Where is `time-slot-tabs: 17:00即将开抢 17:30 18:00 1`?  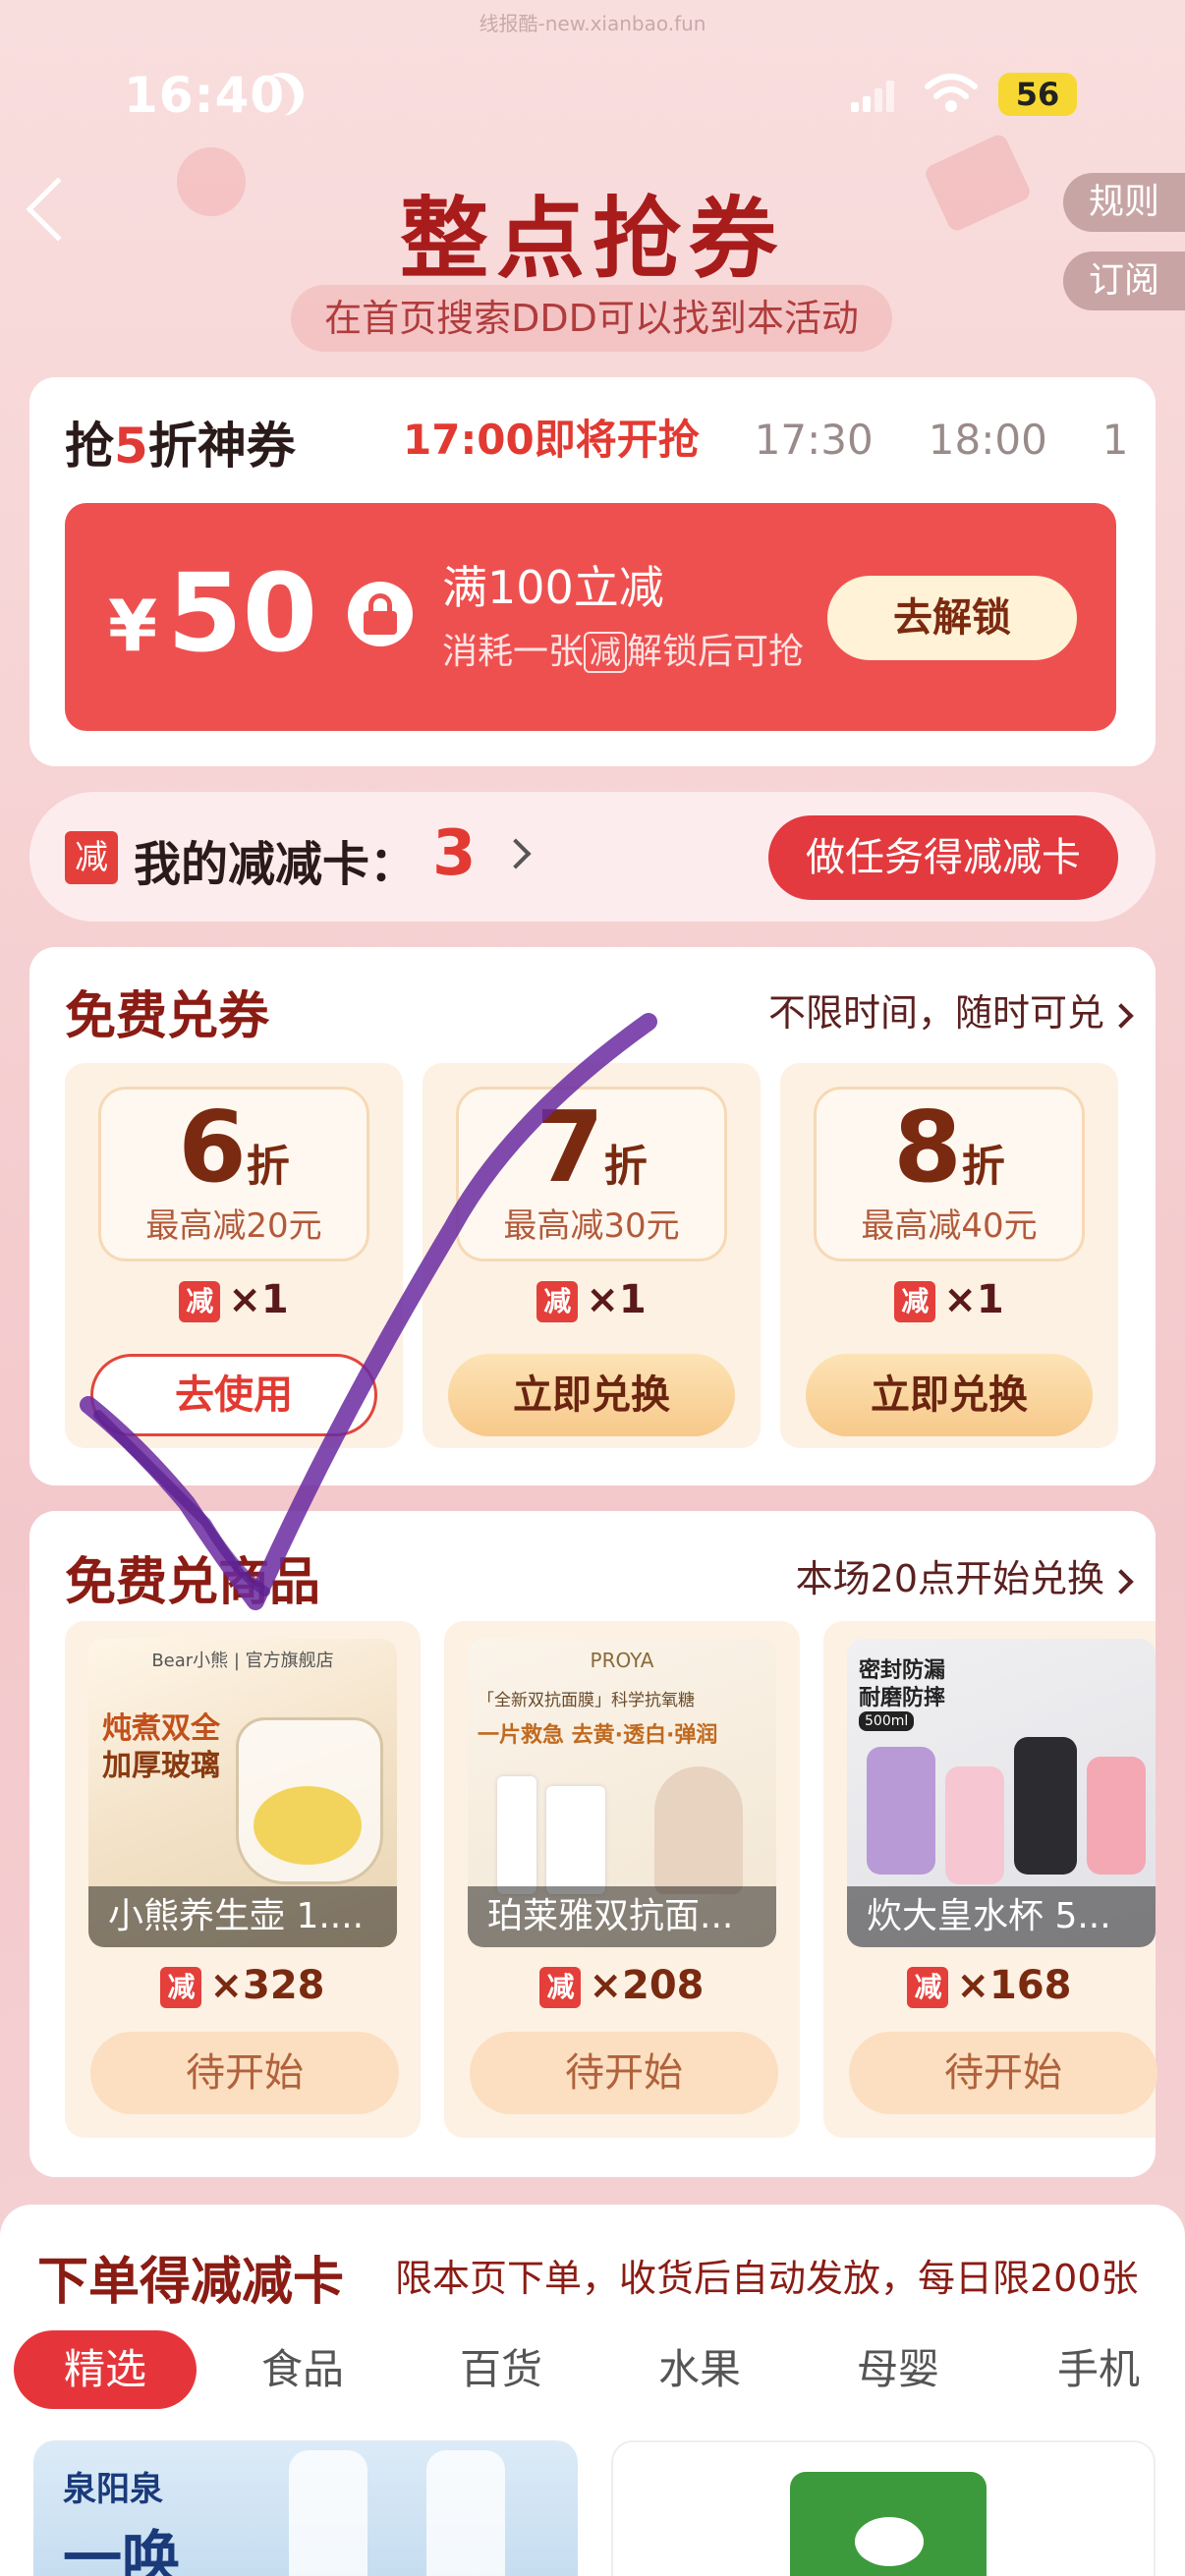
time-slot-tabs: 17:00即将开抢 17:30 18:00 1 is located at coordinates (777, 436).